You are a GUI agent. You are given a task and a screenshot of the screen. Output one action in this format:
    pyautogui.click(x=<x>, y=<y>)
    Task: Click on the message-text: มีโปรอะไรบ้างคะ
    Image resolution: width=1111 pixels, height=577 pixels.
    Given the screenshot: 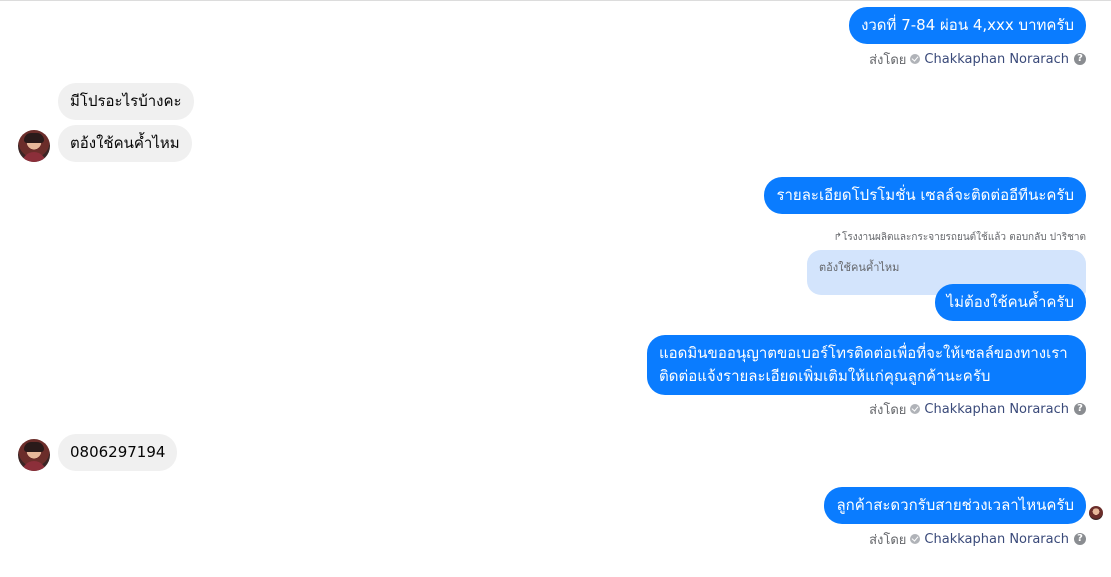 What is the action you would take?
    pyautogui.click(x=126, y=101)
    